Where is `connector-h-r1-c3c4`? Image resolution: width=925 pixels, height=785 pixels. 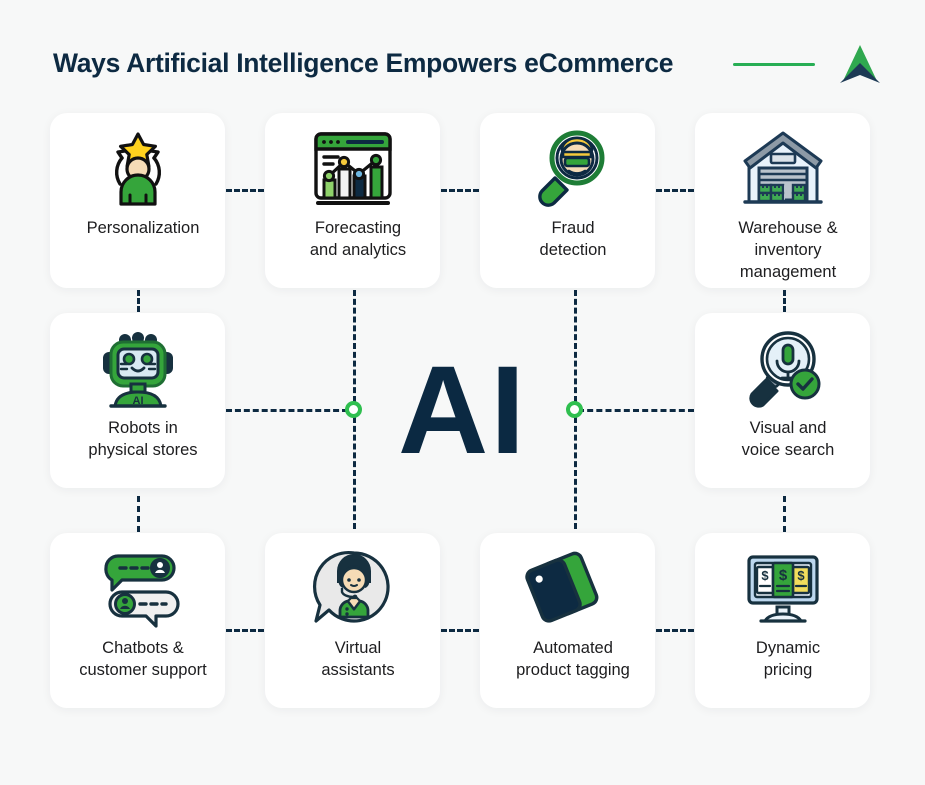 connector-h-r1-c3c4 is located at coordinates (675, 190).